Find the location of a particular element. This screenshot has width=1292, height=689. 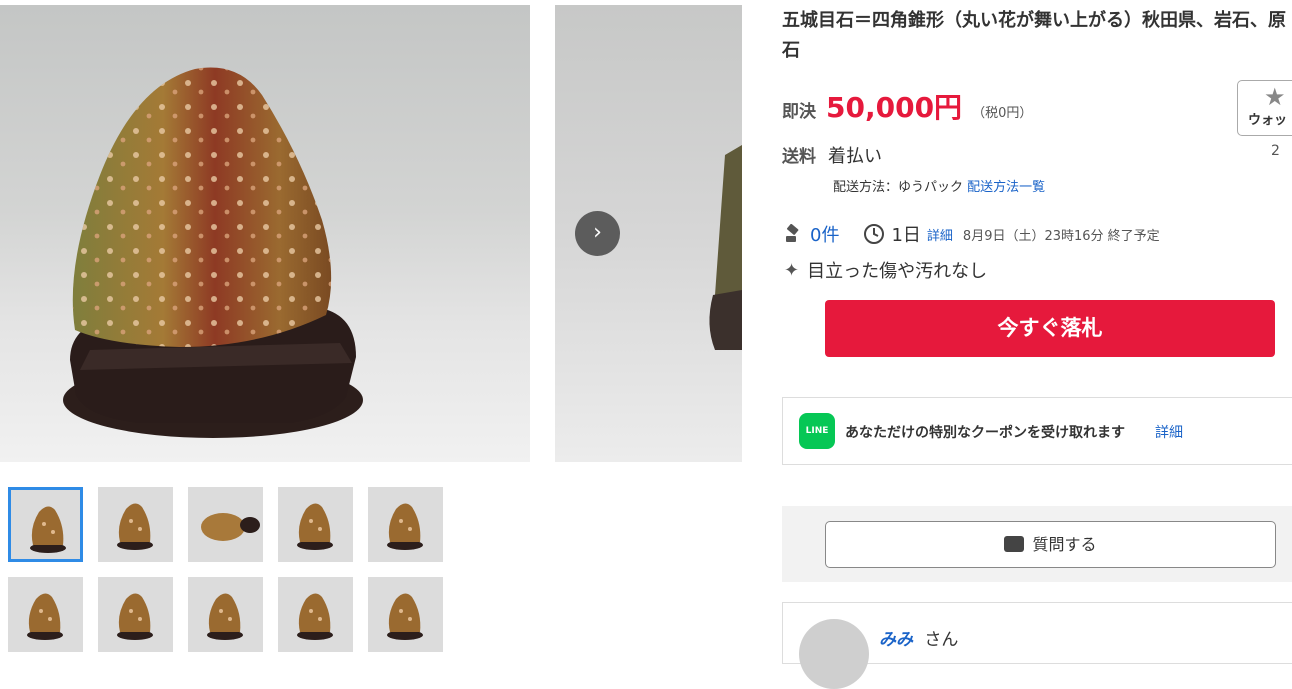

watch-button: ★ ウォッ is located at coordinates (1264, 108).